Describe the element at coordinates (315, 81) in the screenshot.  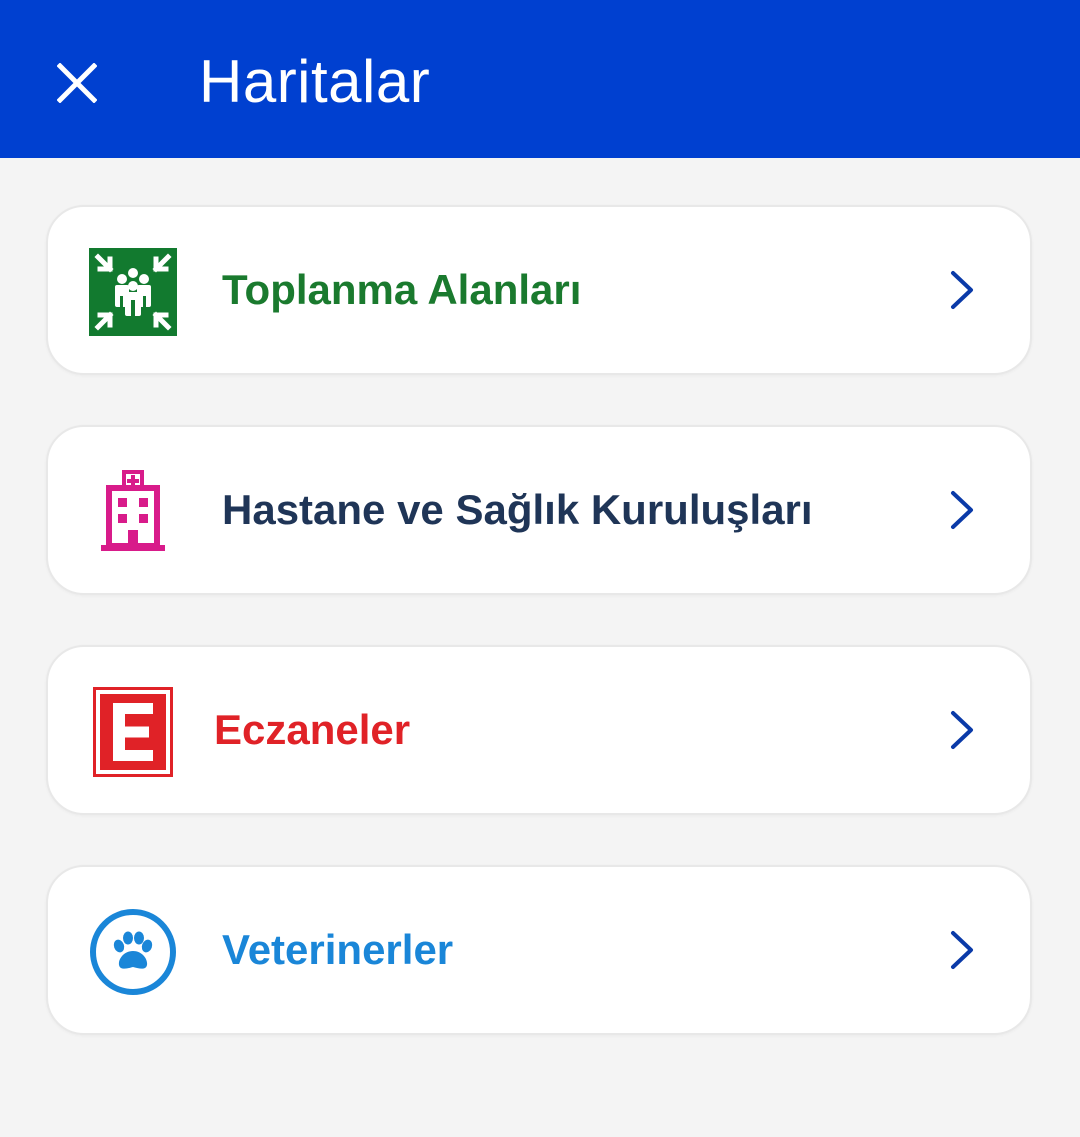
I see `page-title: Haritalar` at that location.